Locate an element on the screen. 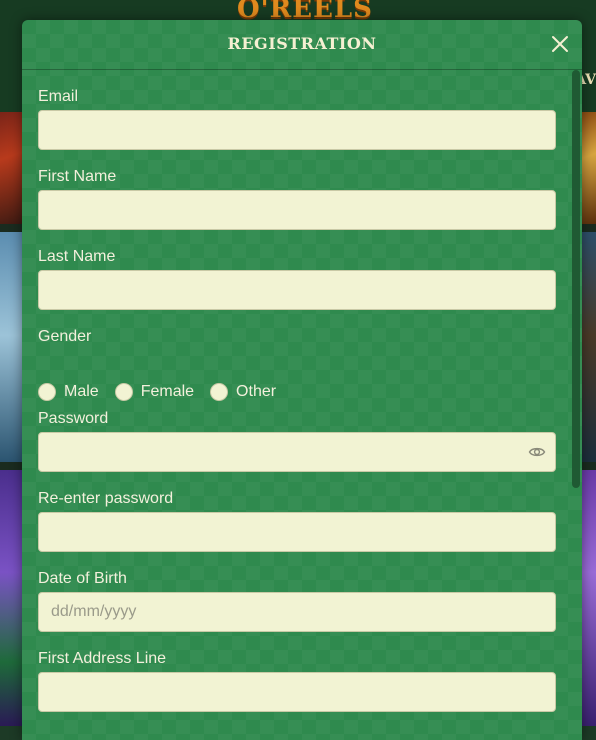  radio-label: Male is located at coordinates (81, 391).